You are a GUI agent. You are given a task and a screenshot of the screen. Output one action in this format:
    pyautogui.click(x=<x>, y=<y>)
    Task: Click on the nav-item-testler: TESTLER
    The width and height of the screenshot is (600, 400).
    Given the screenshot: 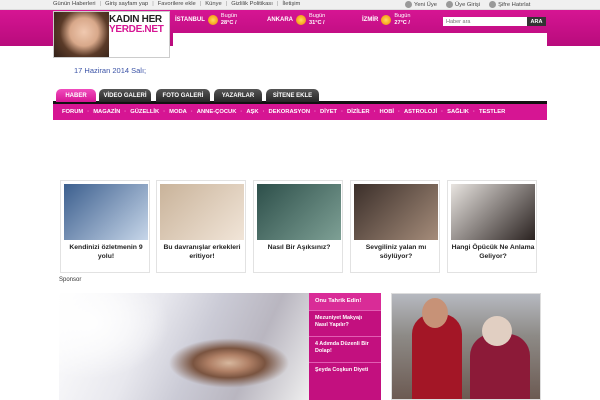 What is the action you would take?
    pyautogui.click(x=492, y=112)
    